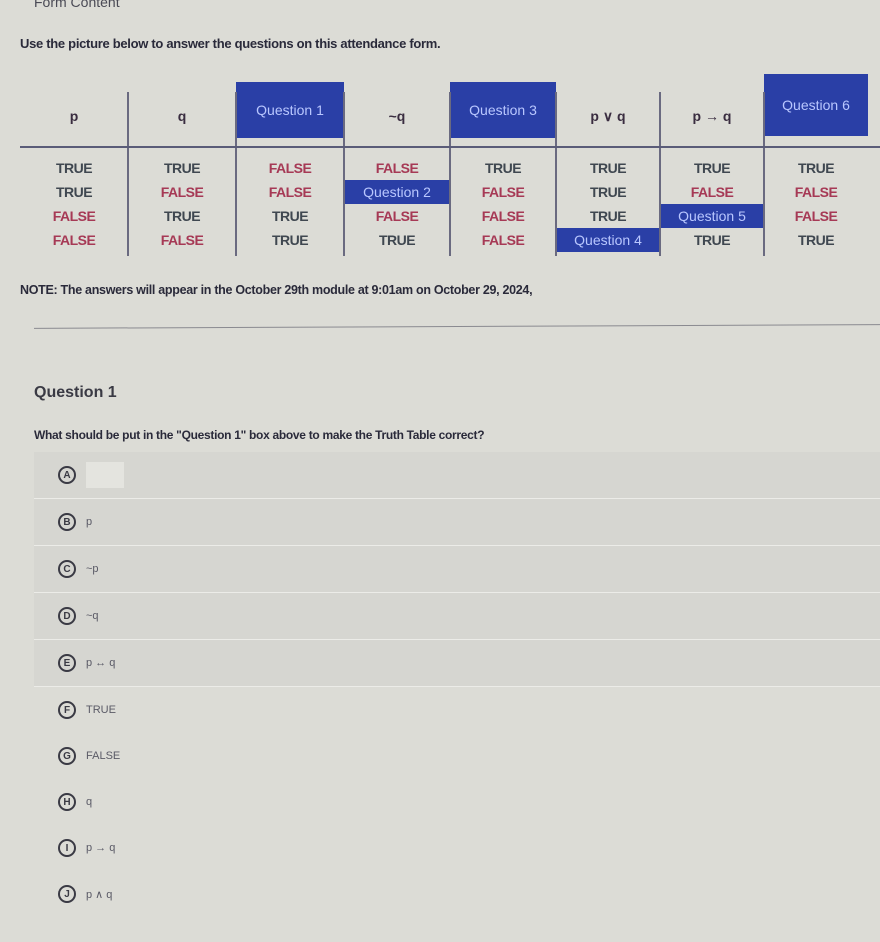 Image resolution: width=880 pixels, height=942 pixels. I want to click on question-placeholder-cell: Question 5, so click(712, 216).